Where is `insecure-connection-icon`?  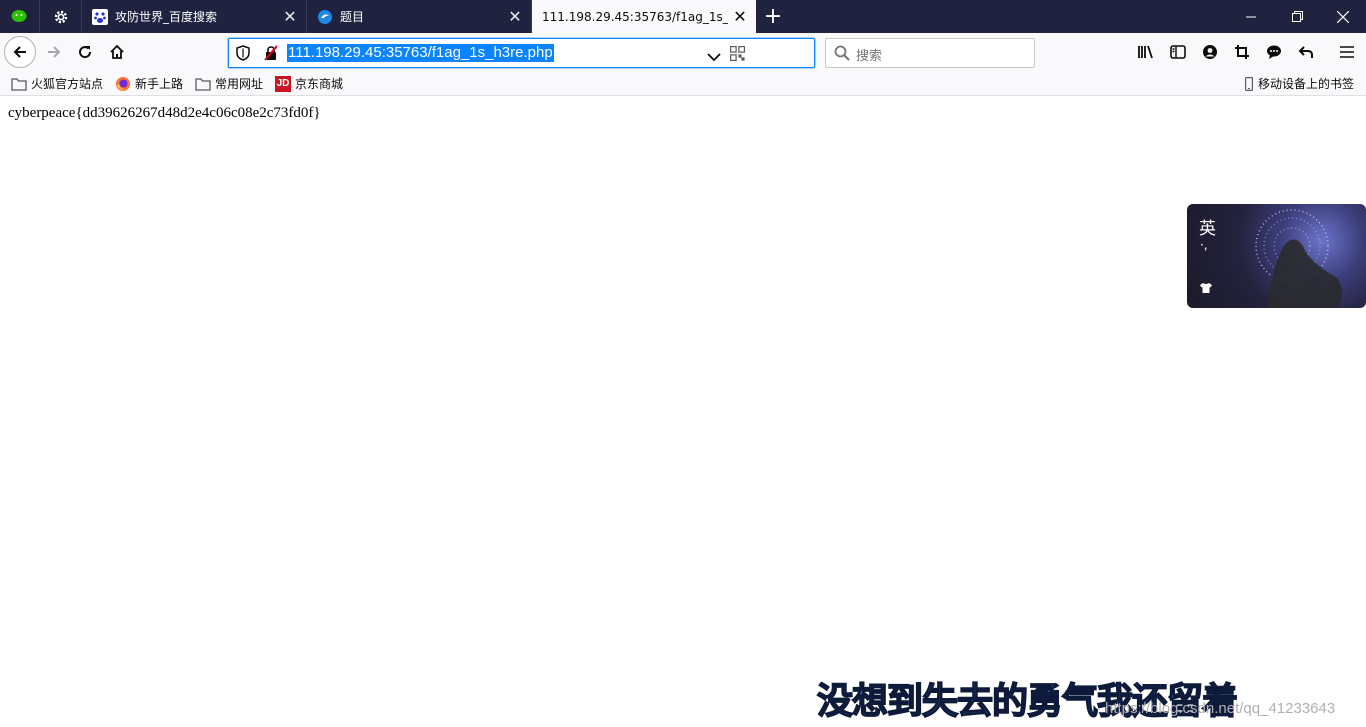 insecure-connection-icon is located at coordinates (271, 55).